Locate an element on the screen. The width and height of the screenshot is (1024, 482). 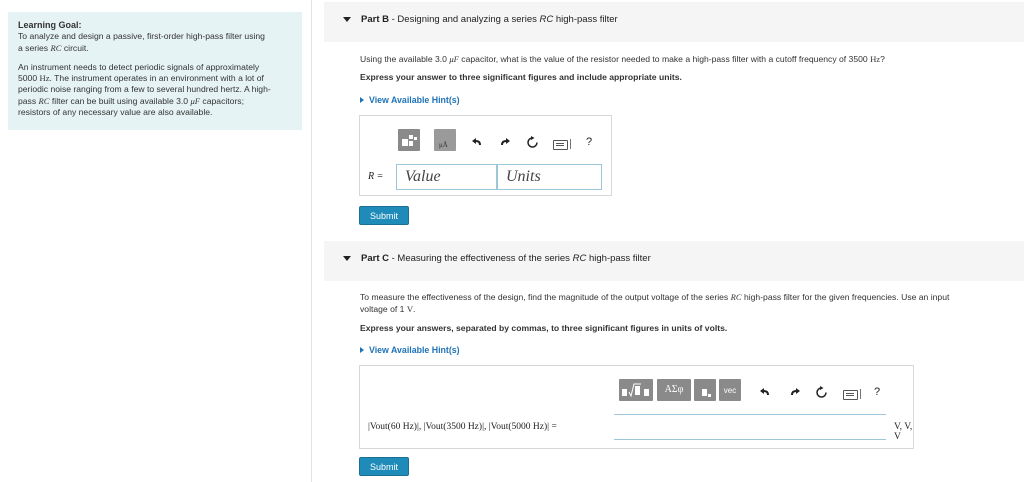
subscript-button is located at coordinates (705, 390).